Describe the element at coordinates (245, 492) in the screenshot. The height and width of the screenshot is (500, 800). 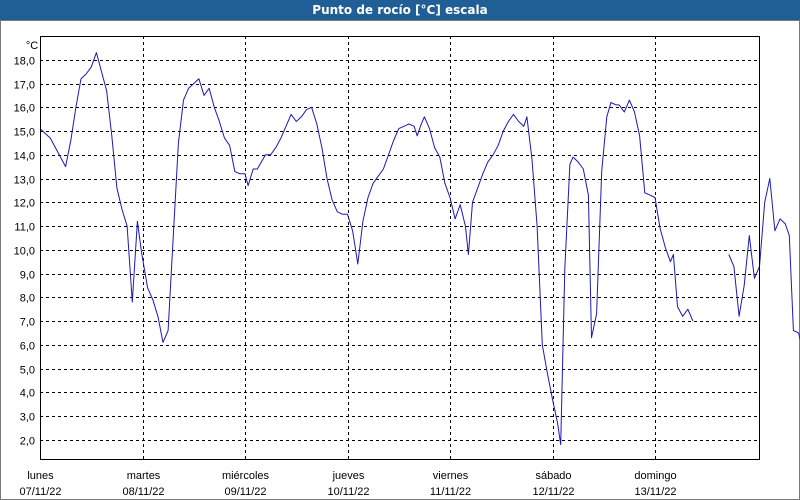
I see `x-tick-label-date: 09/11/22` at that location.